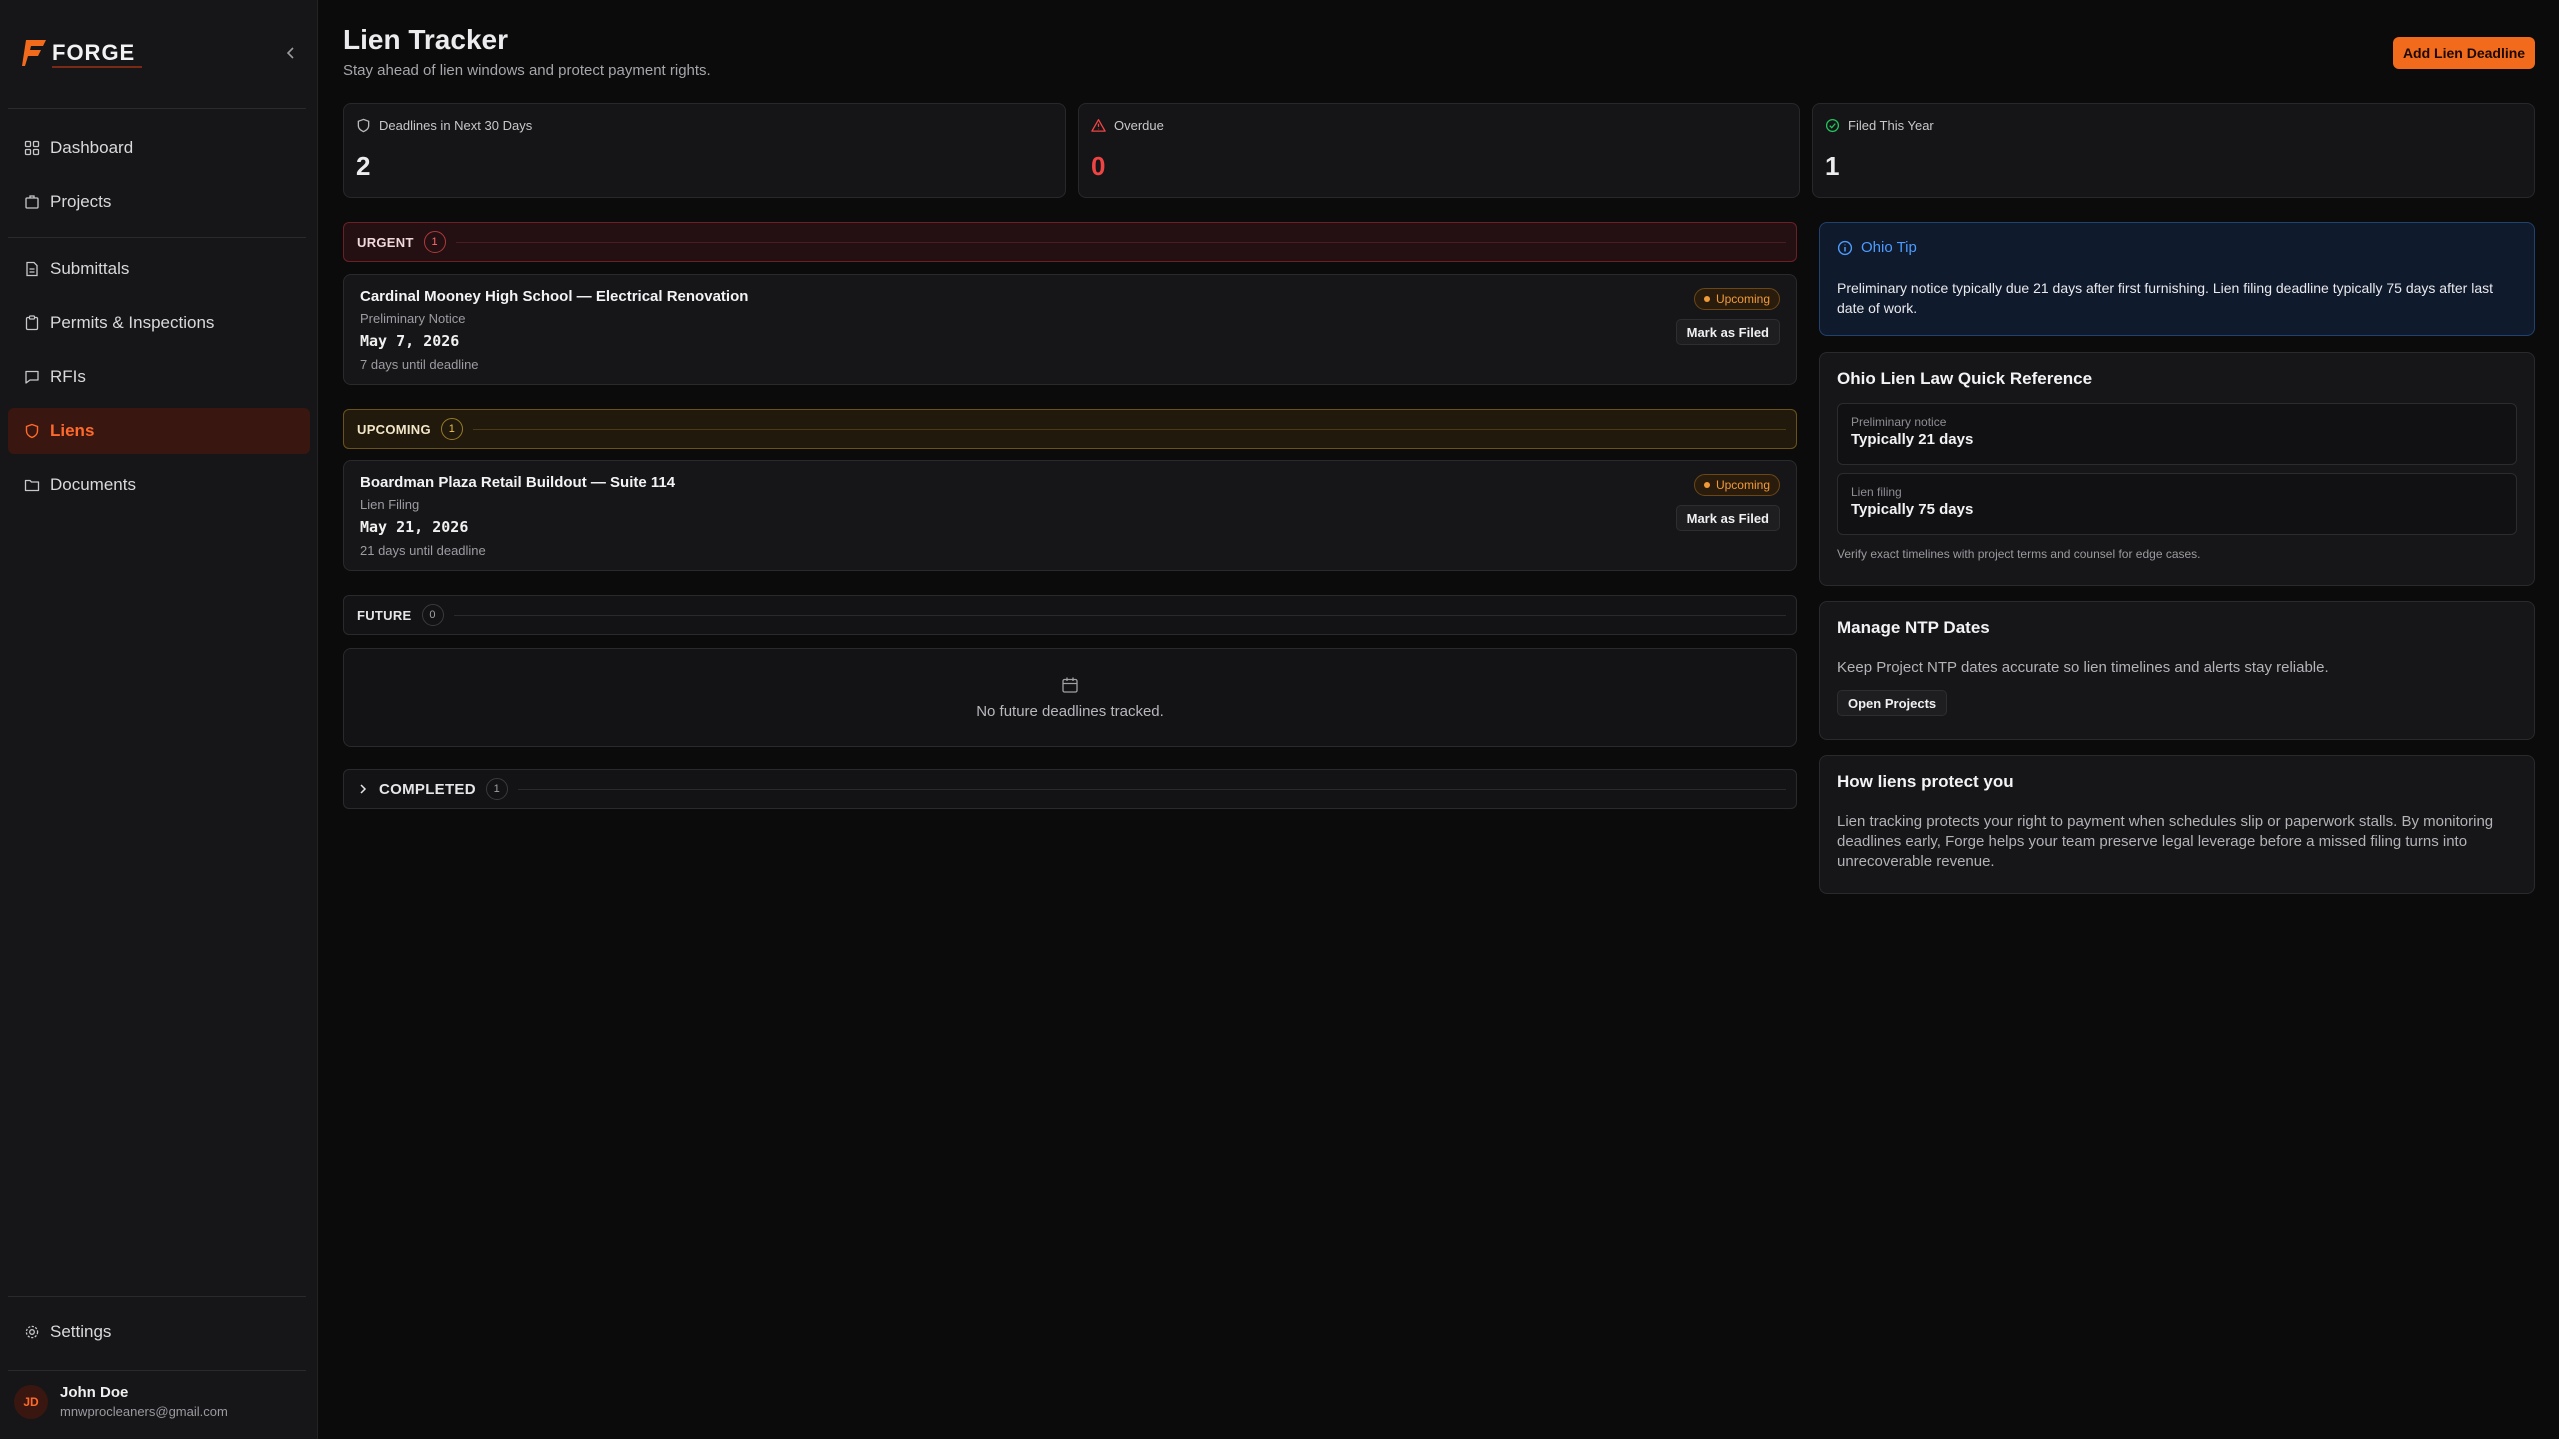  I want to click on user-name: John Doe, so click(94, 1392).